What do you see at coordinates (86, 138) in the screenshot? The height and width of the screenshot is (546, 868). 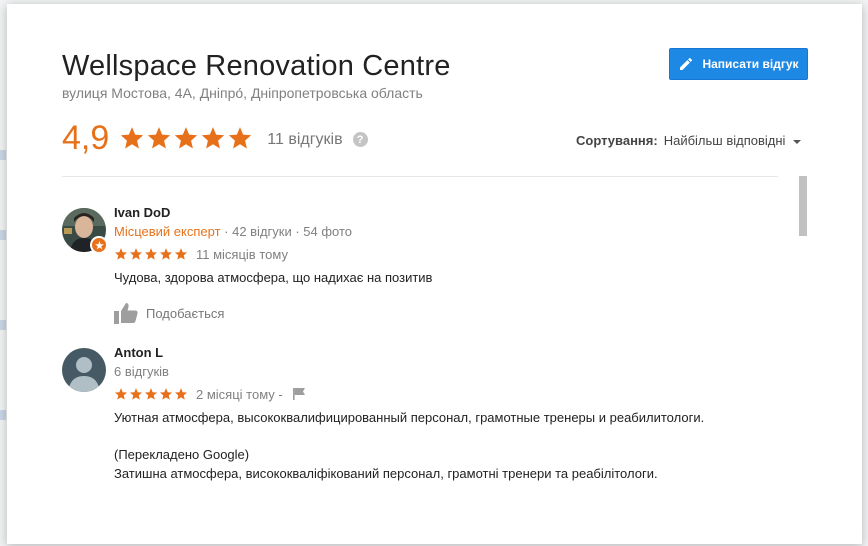 I see `rating-value: 4,9` at bounding box center [86, 138].